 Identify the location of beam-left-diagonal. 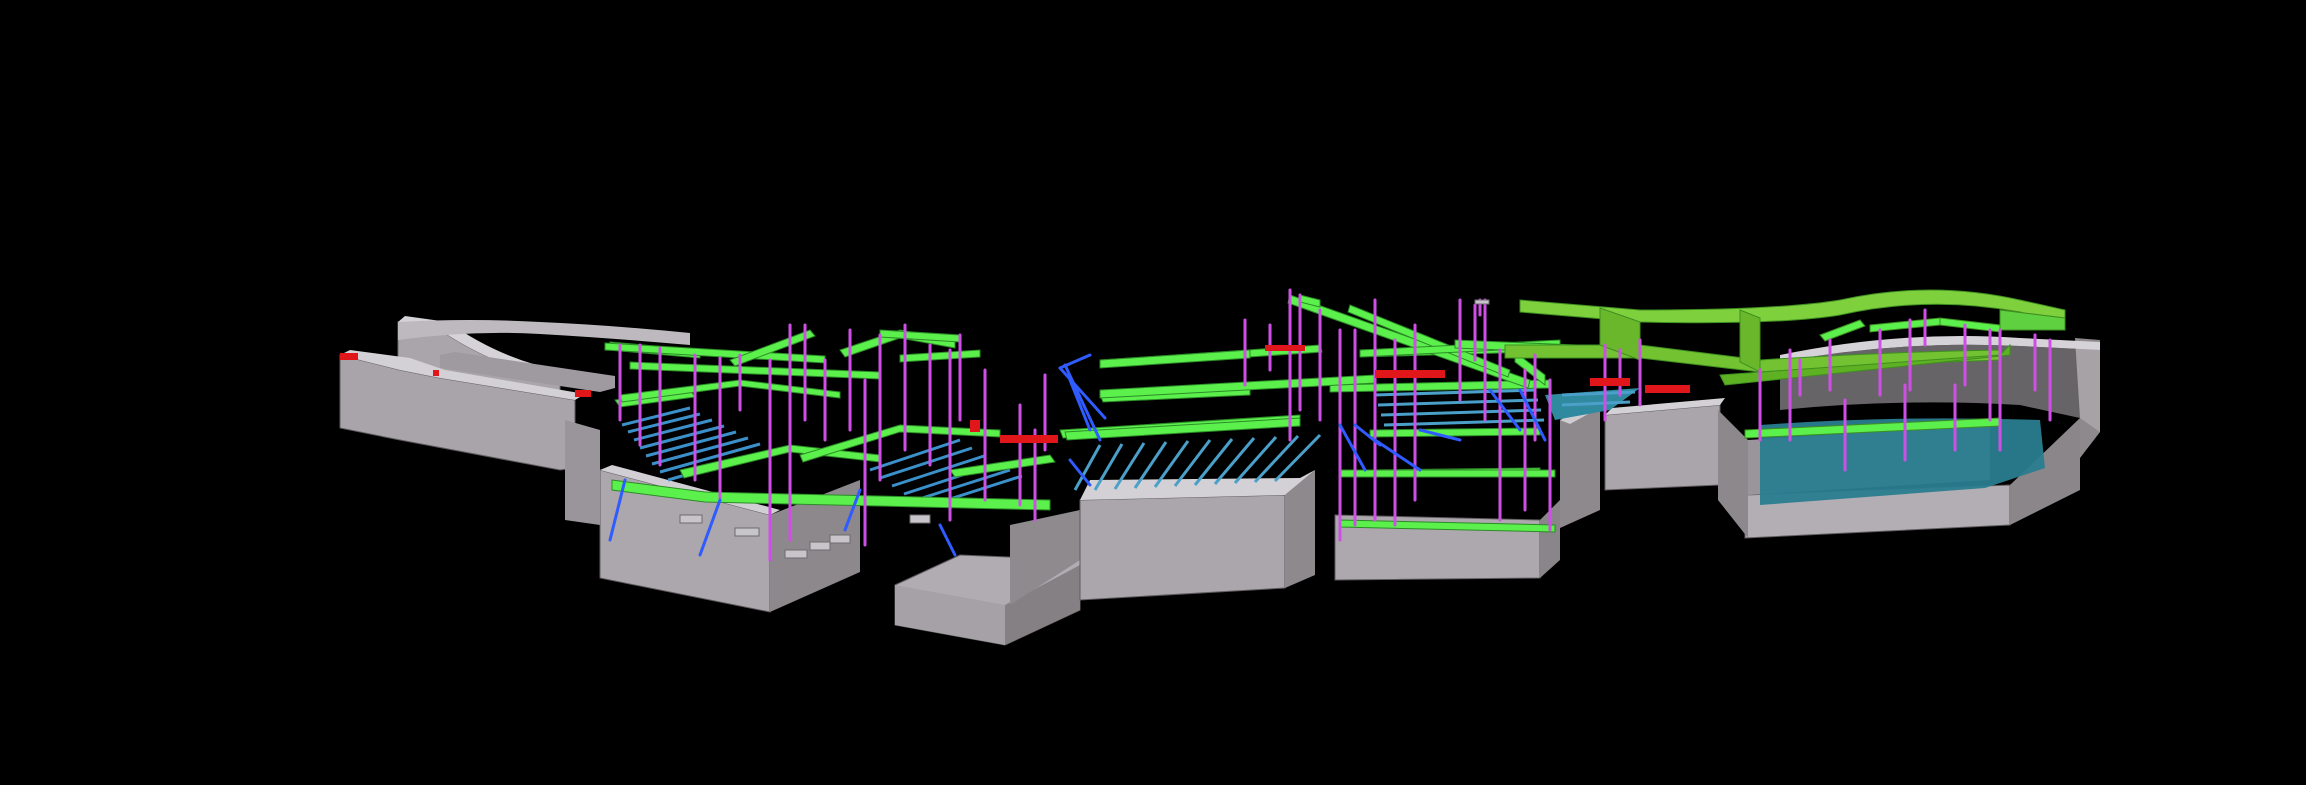
(780, 461).